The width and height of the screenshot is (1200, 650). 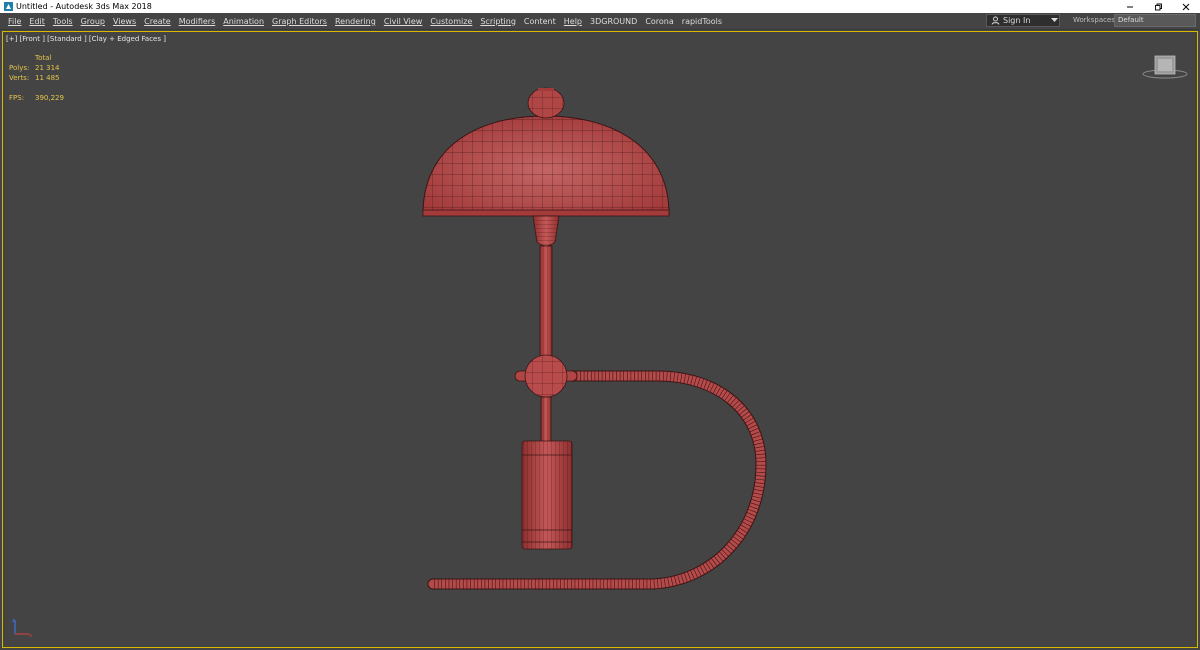 I want to click on title-bar: Untitled - Autodesk 3ds Max 2018, so click(x=600, y=6).